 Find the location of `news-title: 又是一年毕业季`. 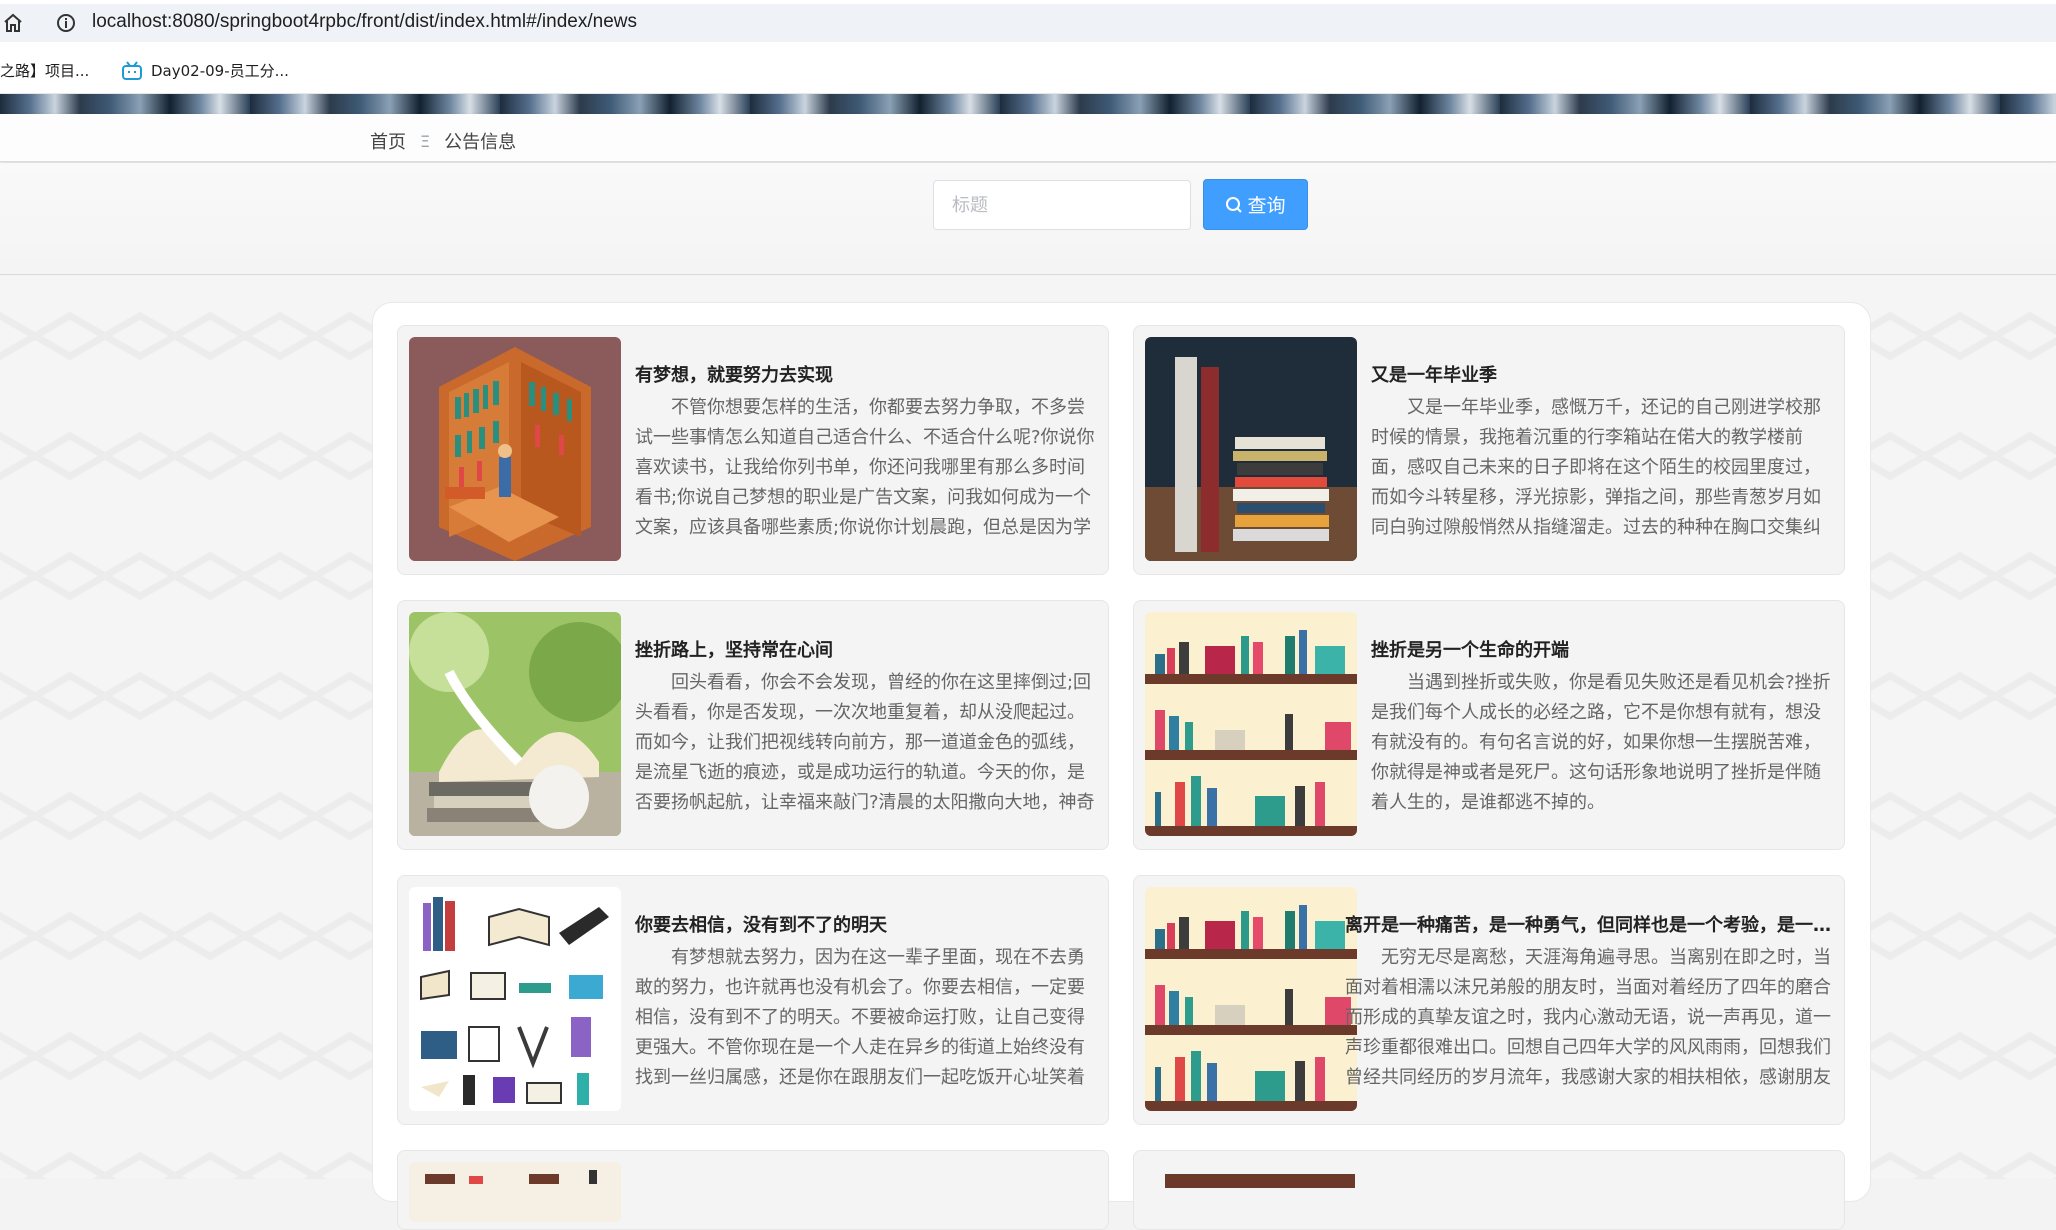

news-title: 又是一年毕业季 is located at coordinates (1601, 374).